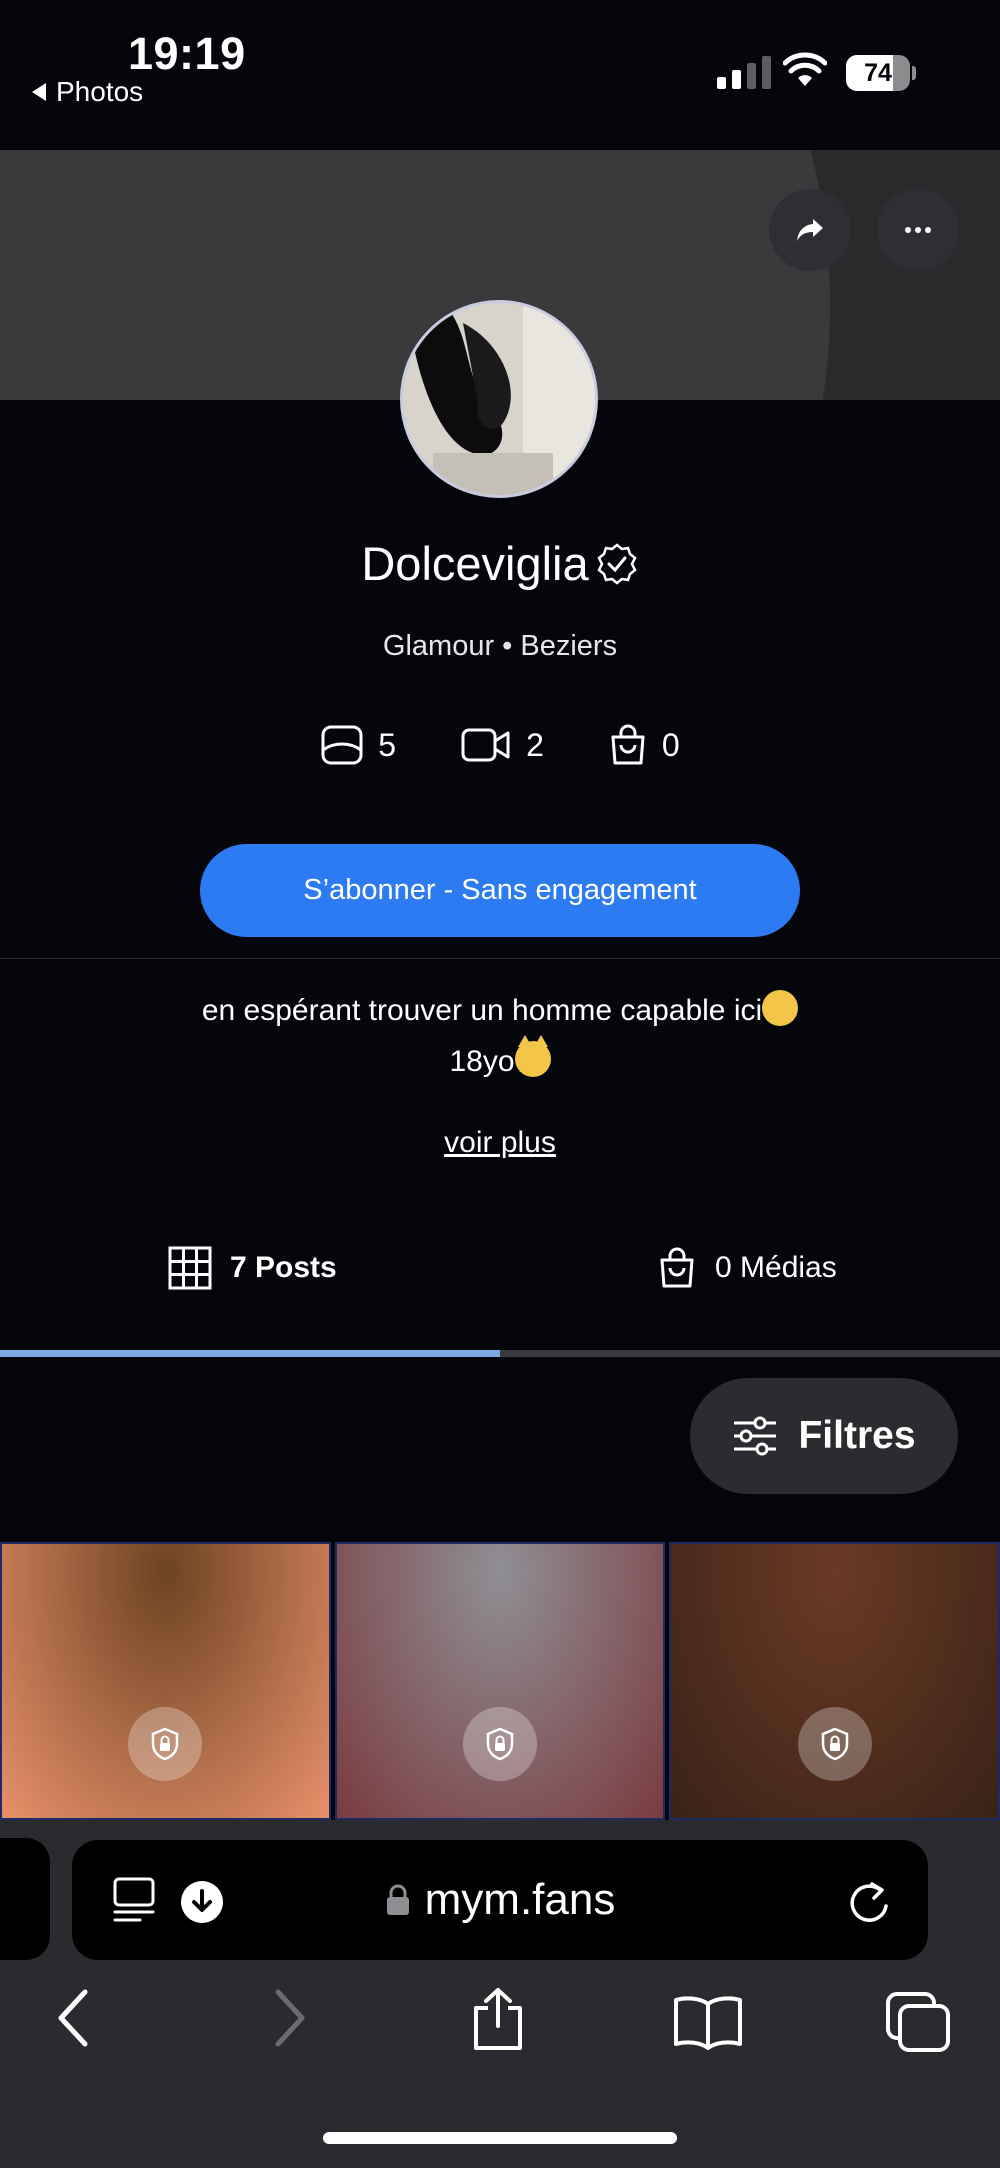 The image size is (1000, 2168). I want to click on status-time: 19:19, so click(187, 53).